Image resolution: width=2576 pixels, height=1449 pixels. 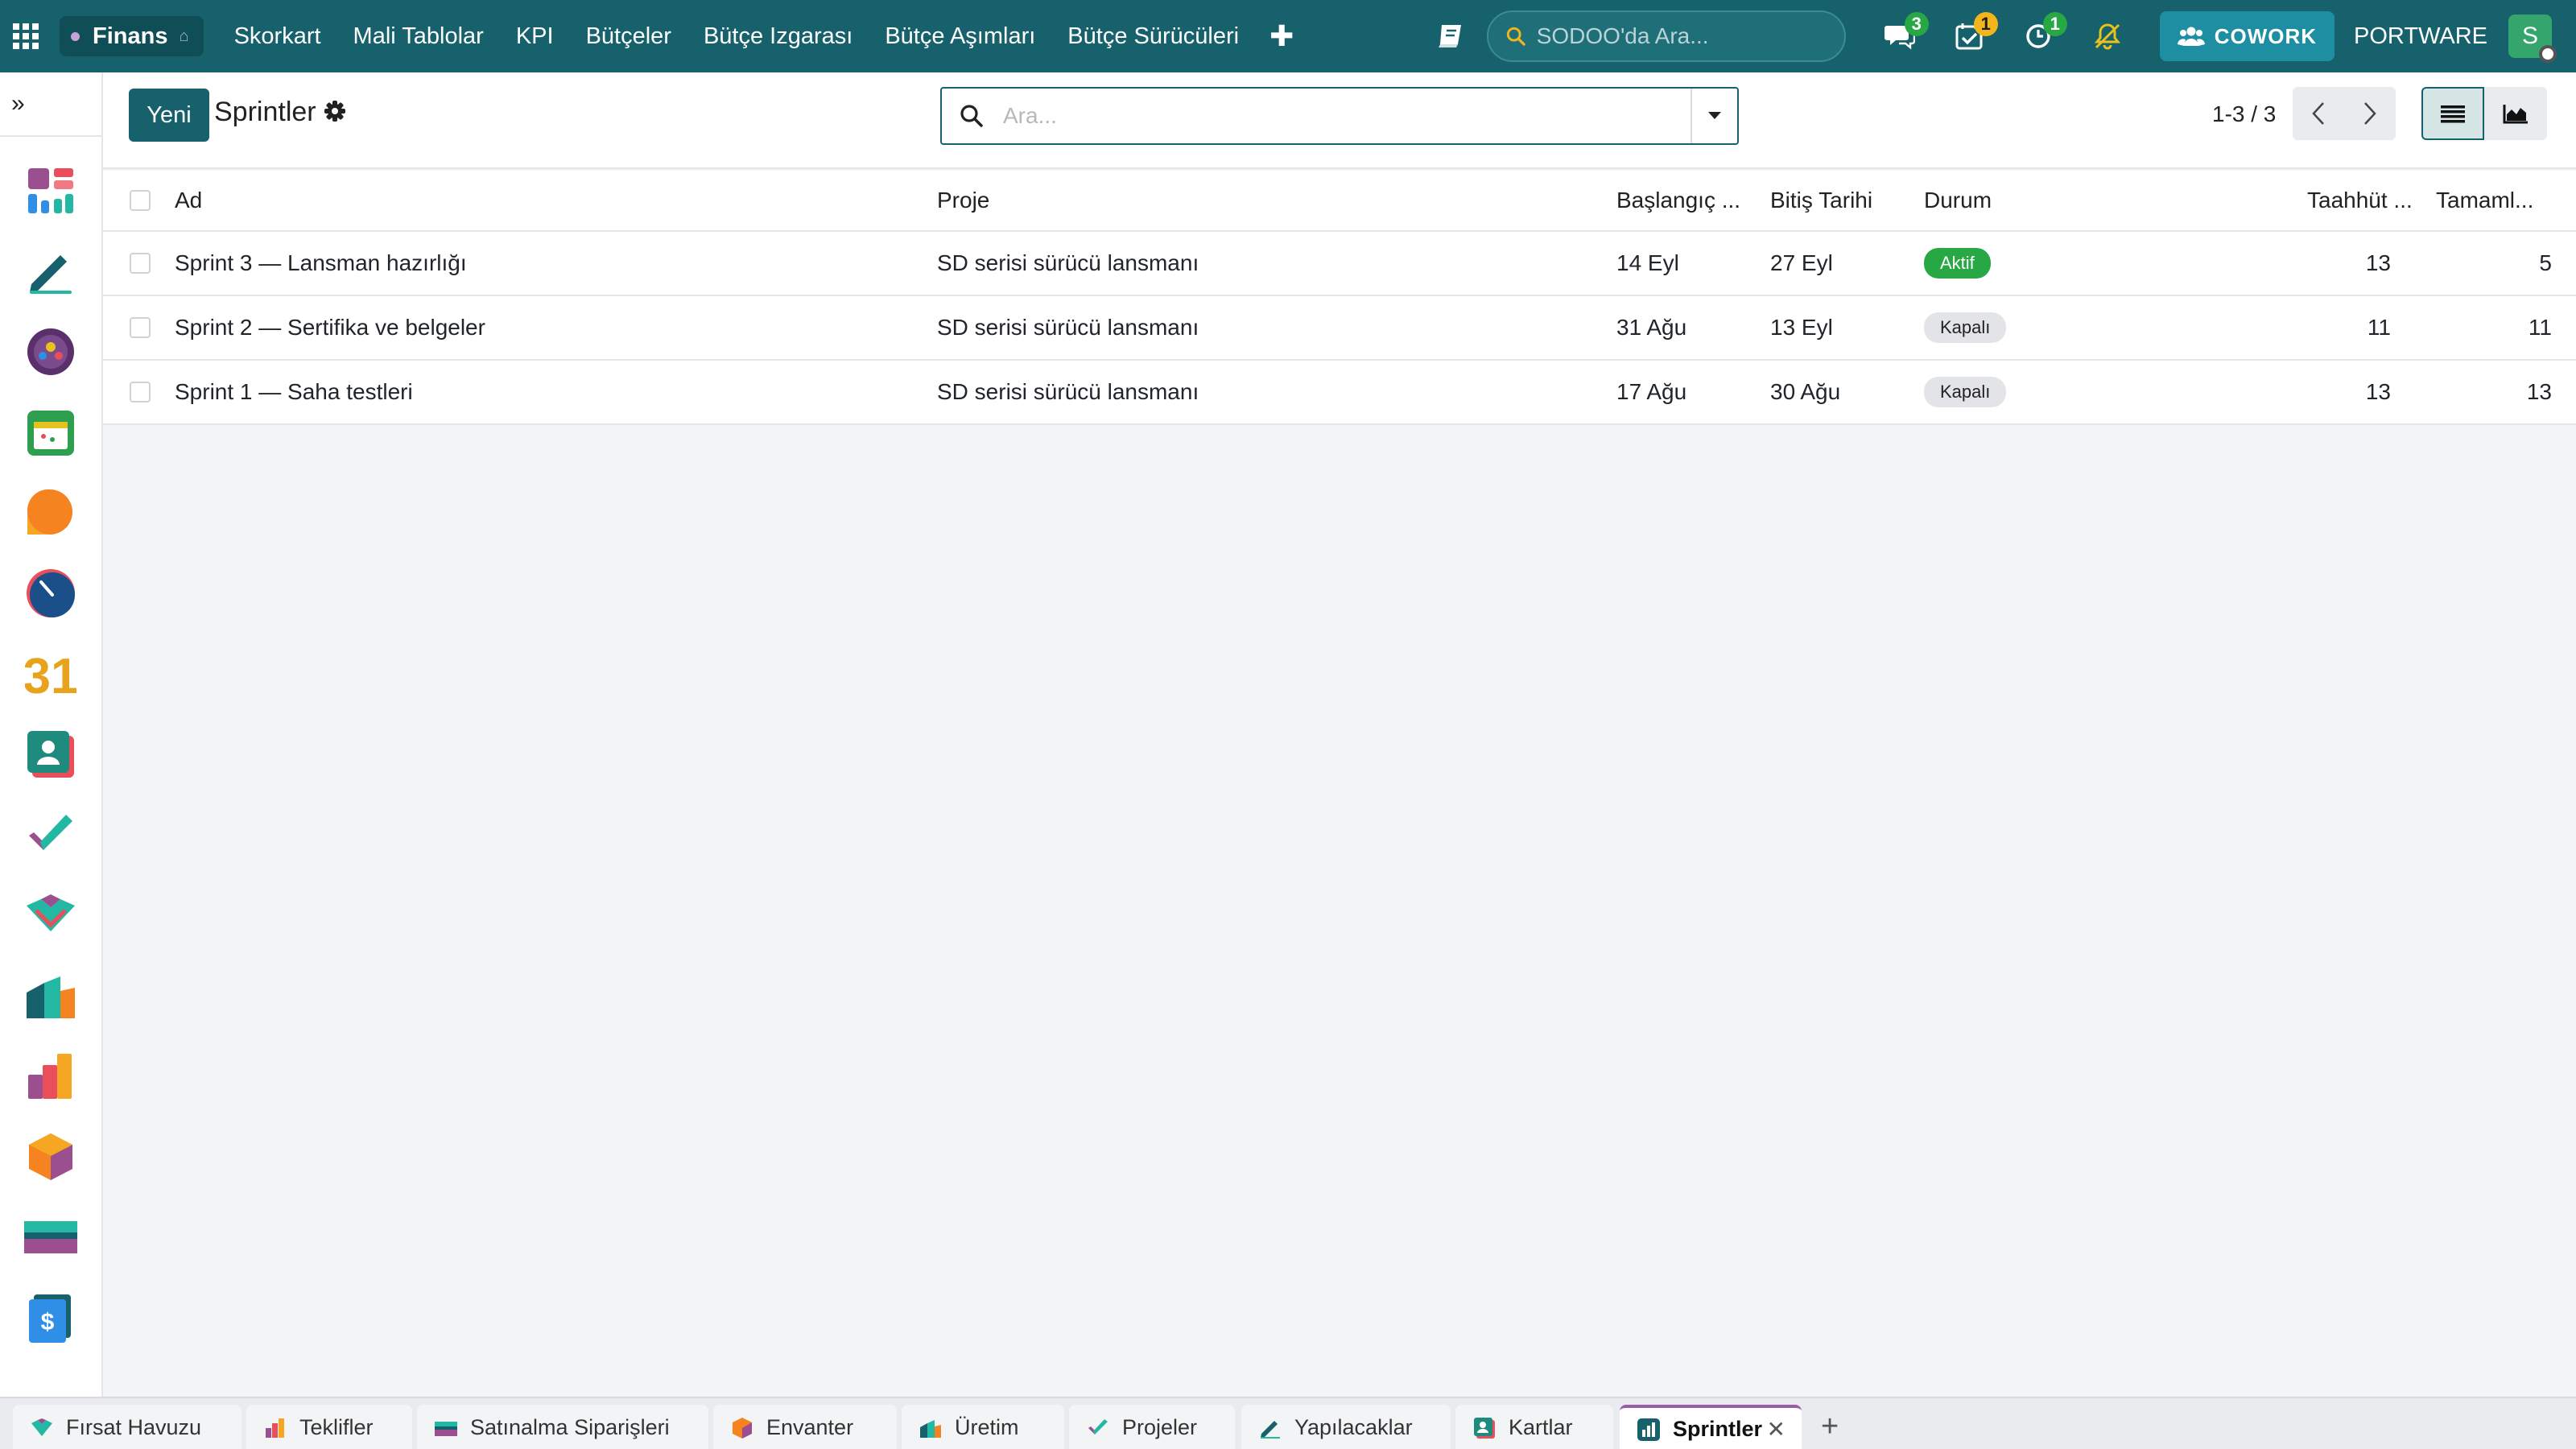 I want to click on brand-menu: Finans ⌂, so click(x=132, y=36).